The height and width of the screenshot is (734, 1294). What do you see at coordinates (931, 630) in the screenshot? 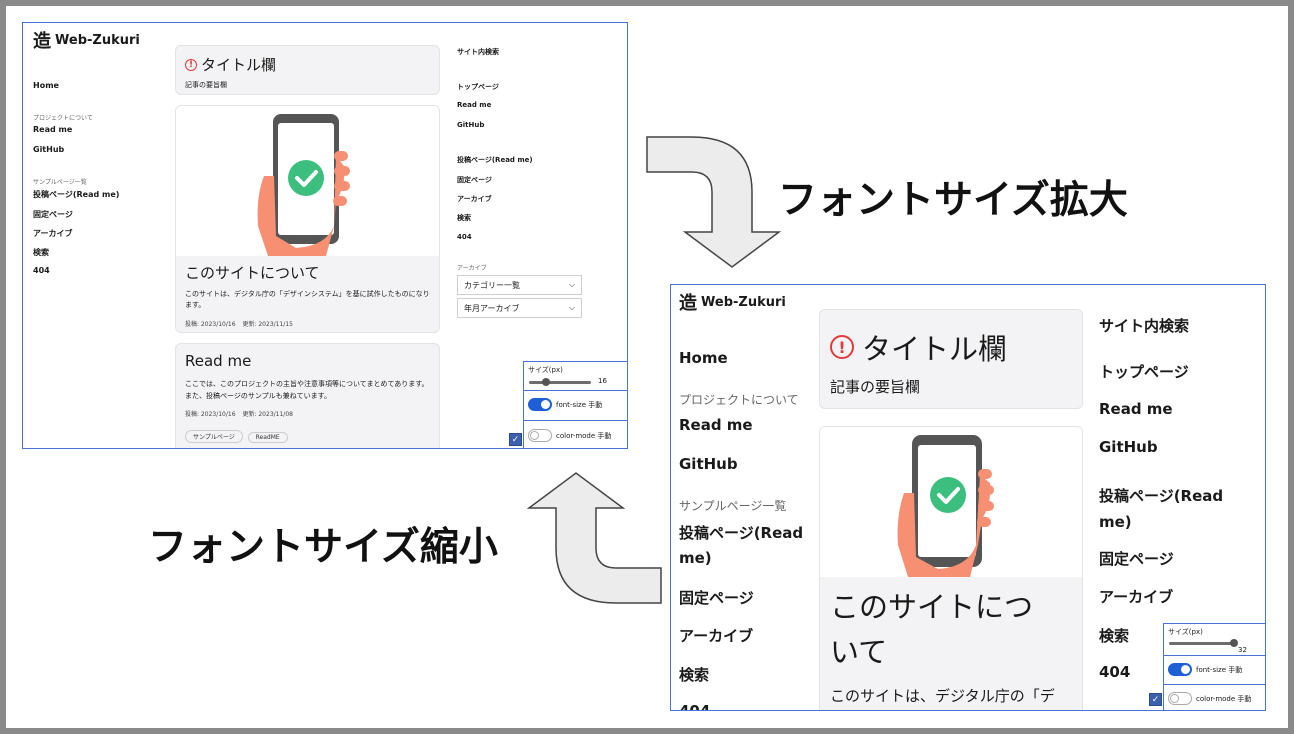
I see `about-heading: このサイトにつ いて` at bounding box center [931, 630].